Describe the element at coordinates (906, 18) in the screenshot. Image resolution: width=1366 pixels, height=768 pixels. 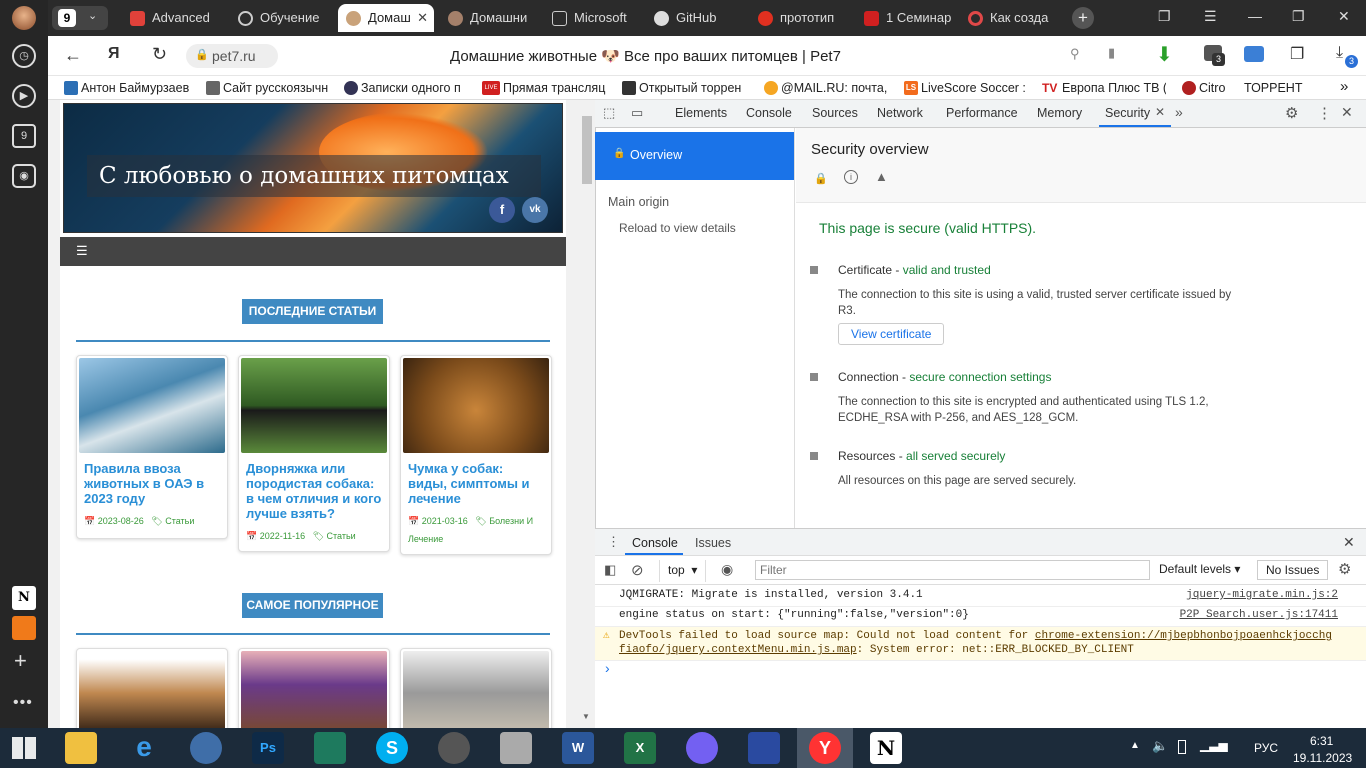
I see `tab-seminar: 1 Семинар` at that location.